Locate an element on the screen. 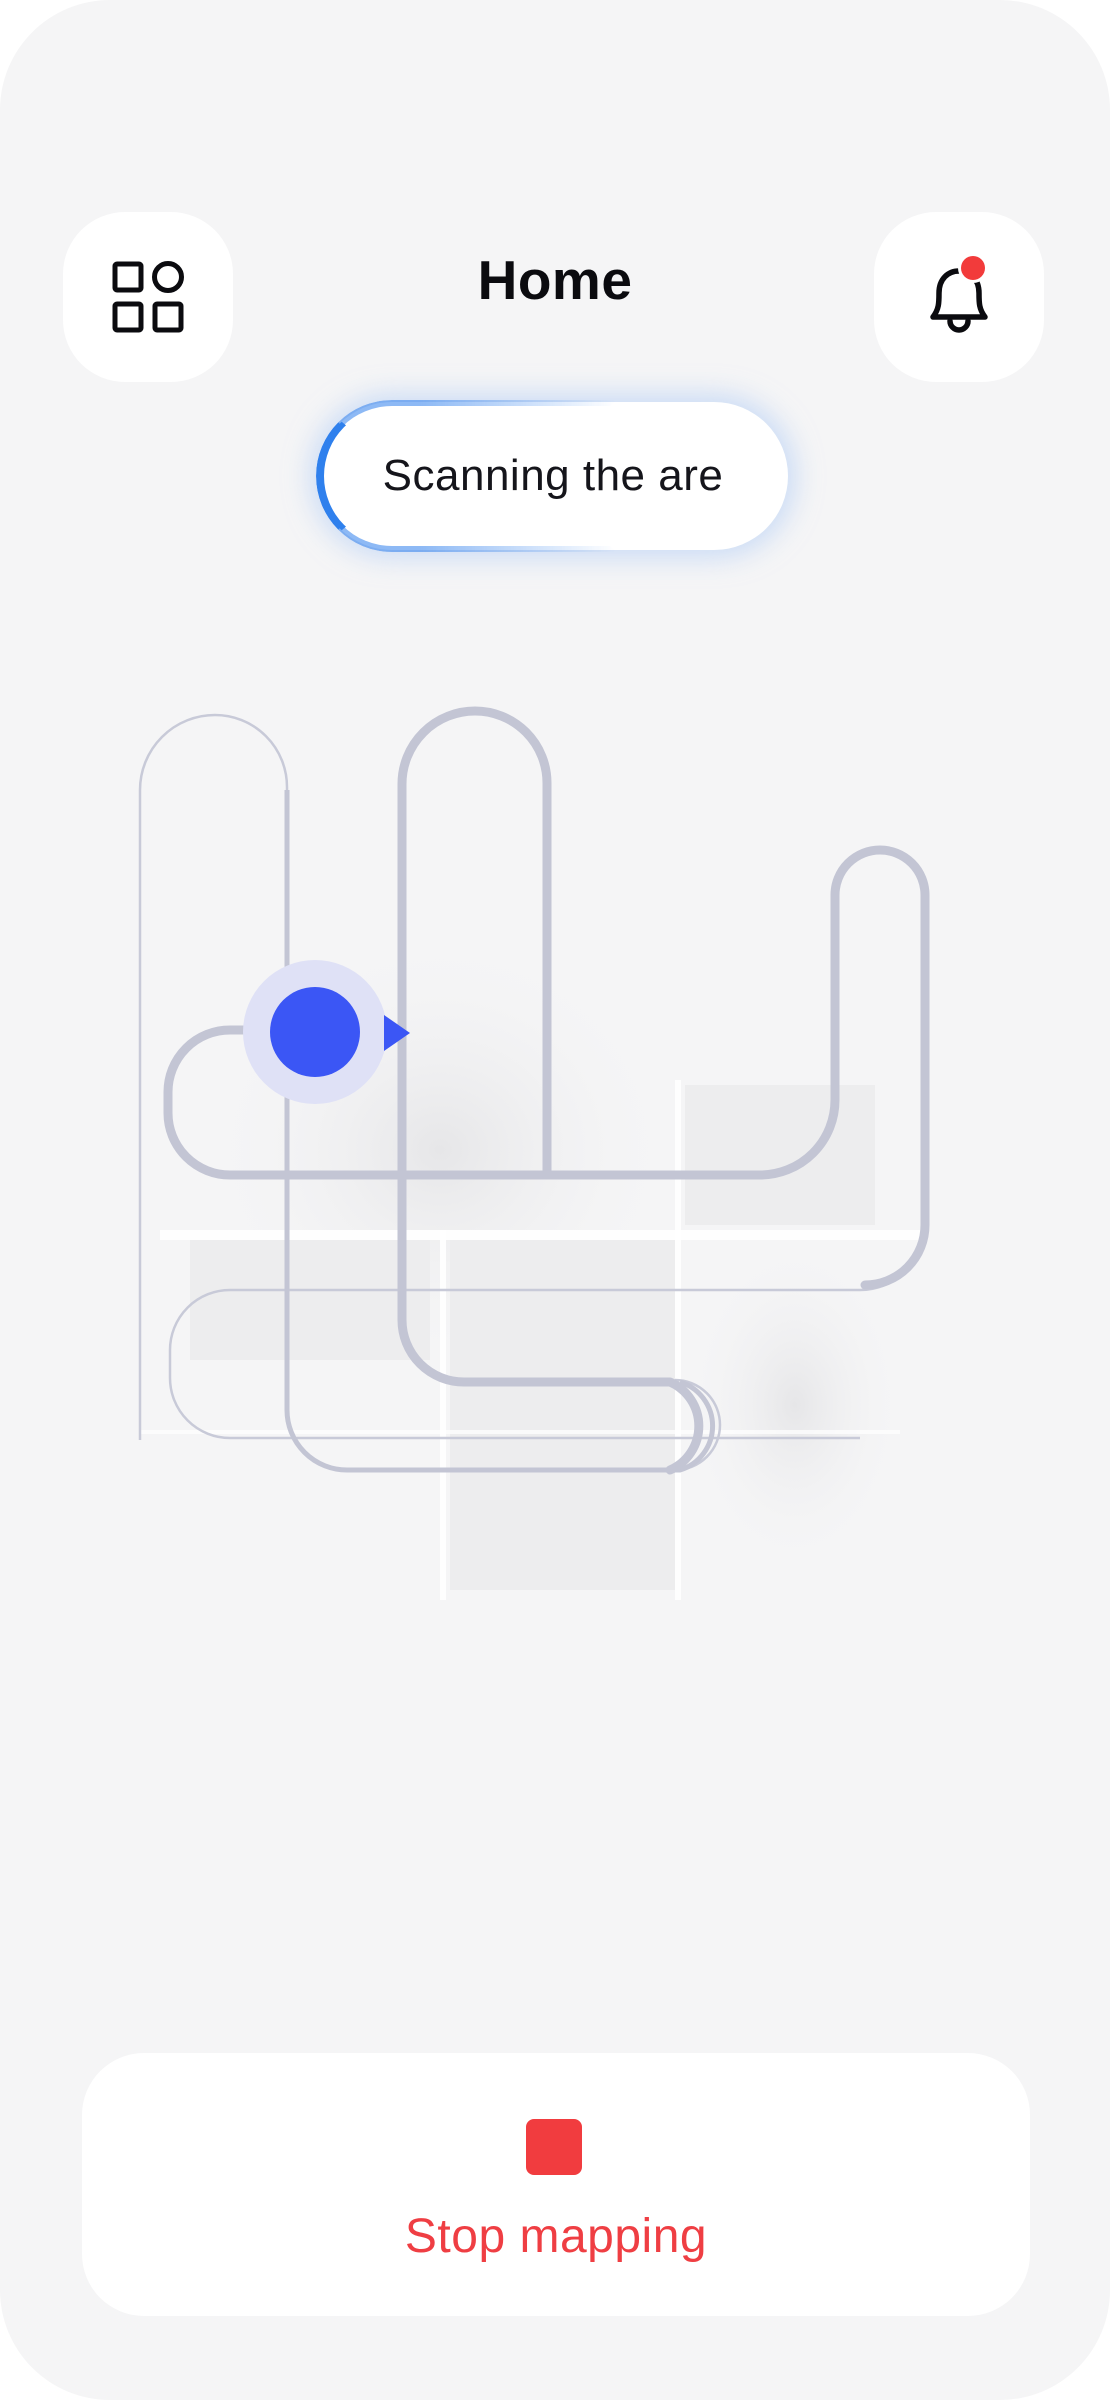 The height and width of the screenshot is (2400, 1110). bell-icon is located at coordinates (959, 294).